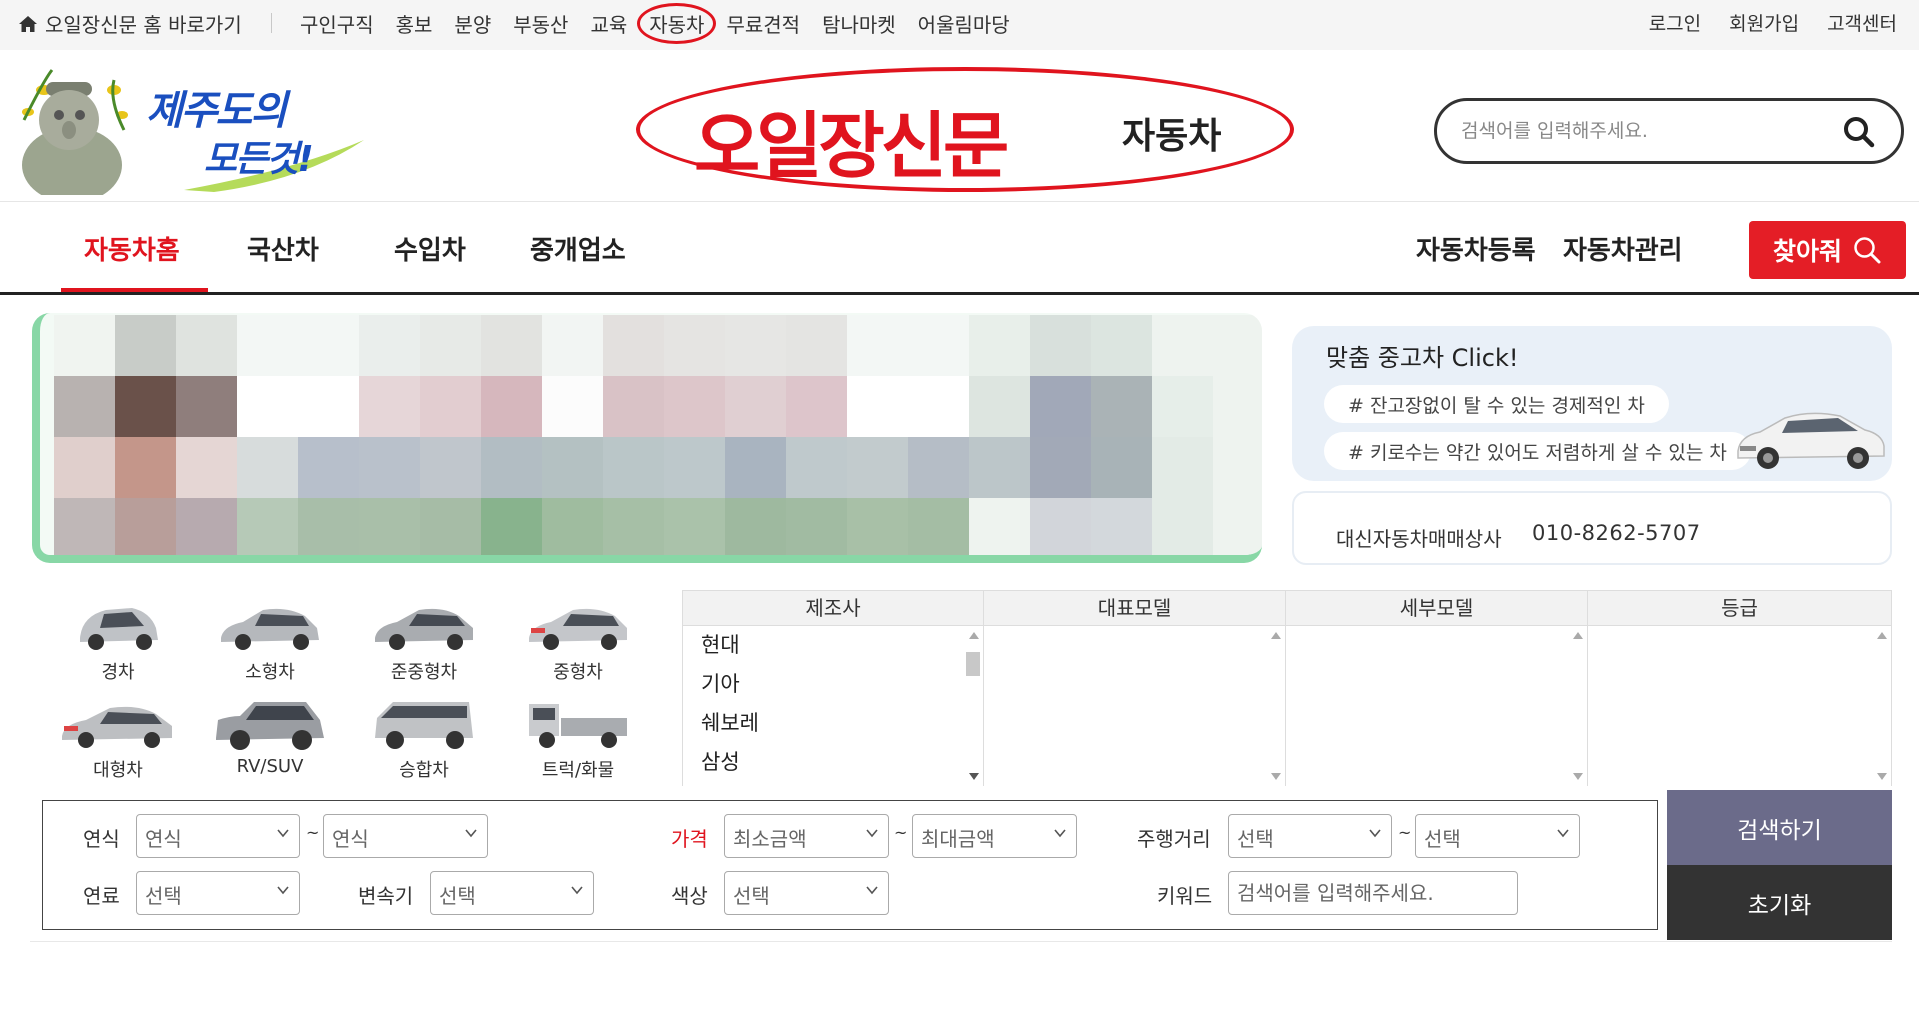 The width and height of the screenshot is (1919, 1031). I want to click on reset-button: 초기화, so click(1779, 902).